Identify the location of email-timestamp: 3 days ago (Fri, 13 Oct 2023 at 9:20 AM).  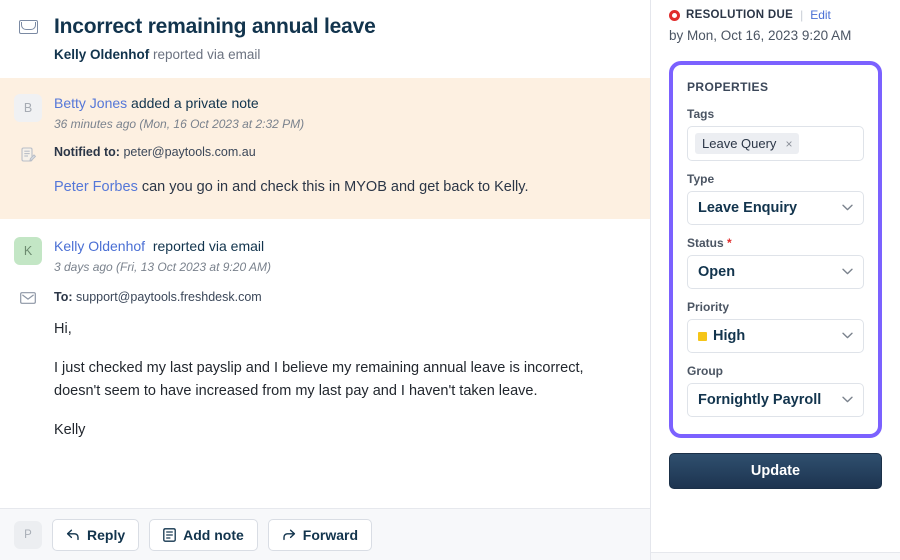
(162, 266).